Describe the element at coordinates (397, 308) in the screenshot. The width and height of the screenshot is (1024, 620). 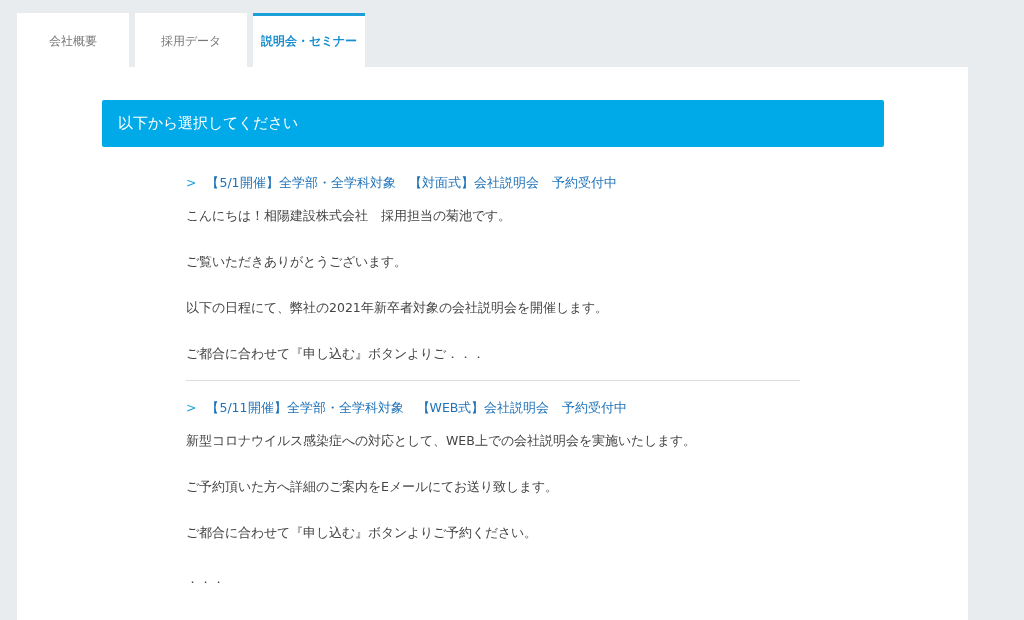
I see `event-description: 以下の日程にて、弊社の2021年新卒者対象の会社説明会を開催します。` at that location.